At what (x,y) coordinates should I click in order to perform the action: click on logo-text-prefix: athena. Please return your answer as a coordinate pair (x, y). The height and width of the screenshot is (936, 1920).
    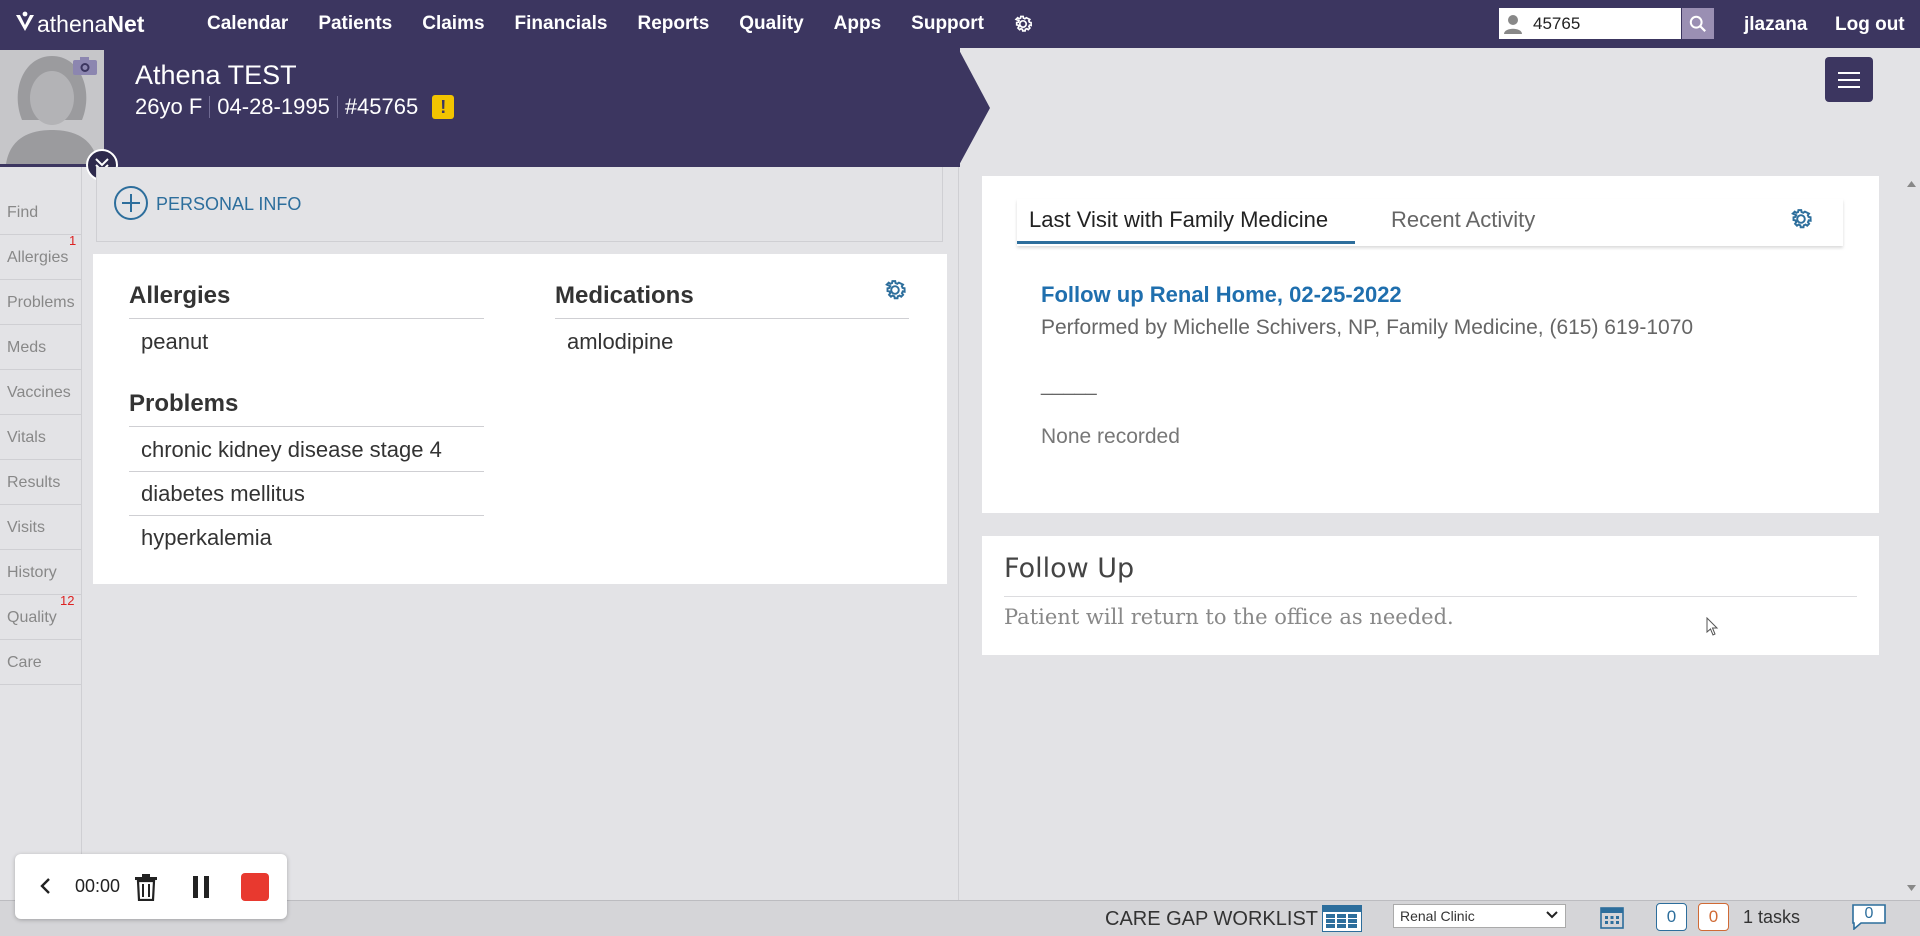
    Looking at the image, I should click on (72, 23).